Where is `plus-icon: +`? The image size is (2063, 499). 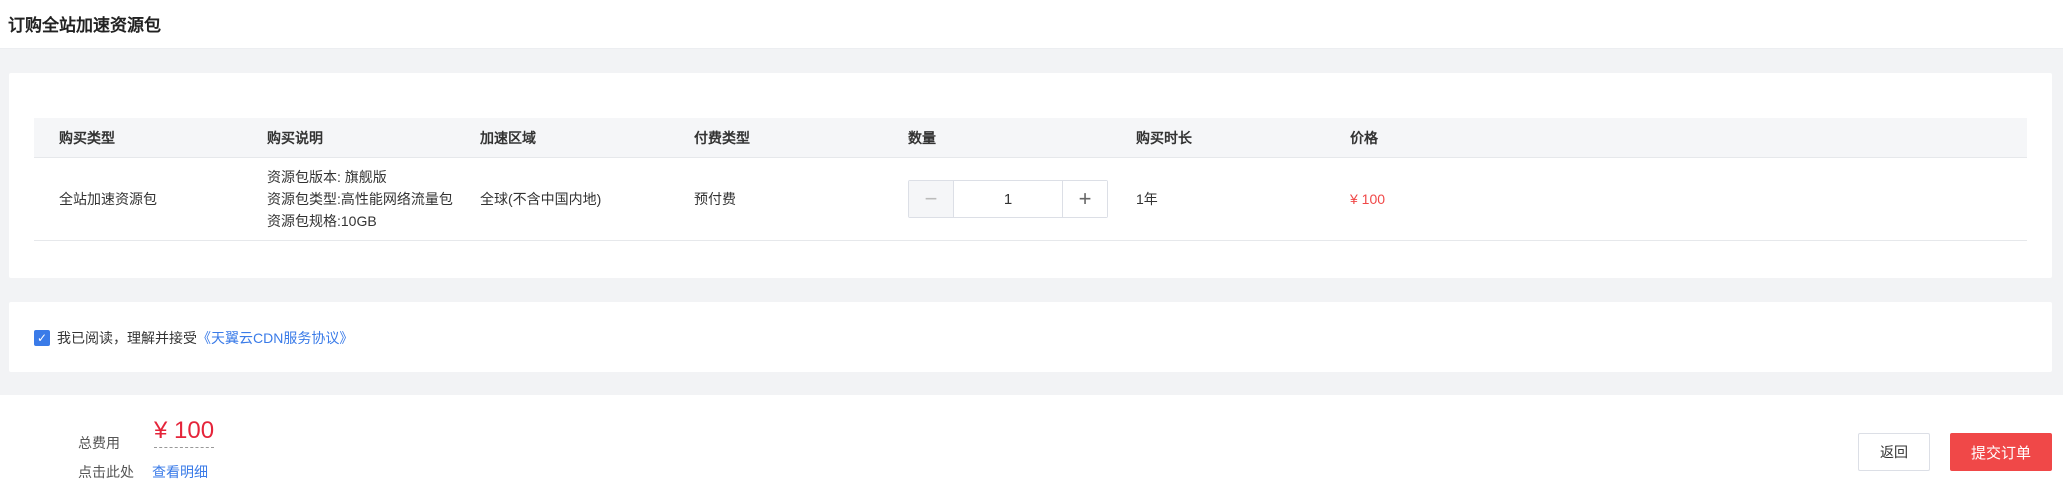 plus-icon: + is located at coordinates (1085, 198).